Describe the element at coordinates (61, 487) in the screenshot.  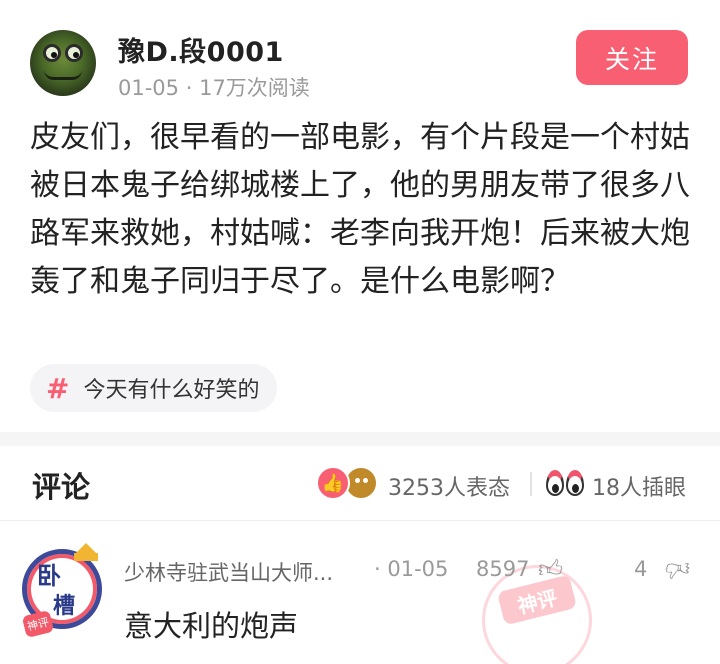
I see `comments-title: 评论` at that location.